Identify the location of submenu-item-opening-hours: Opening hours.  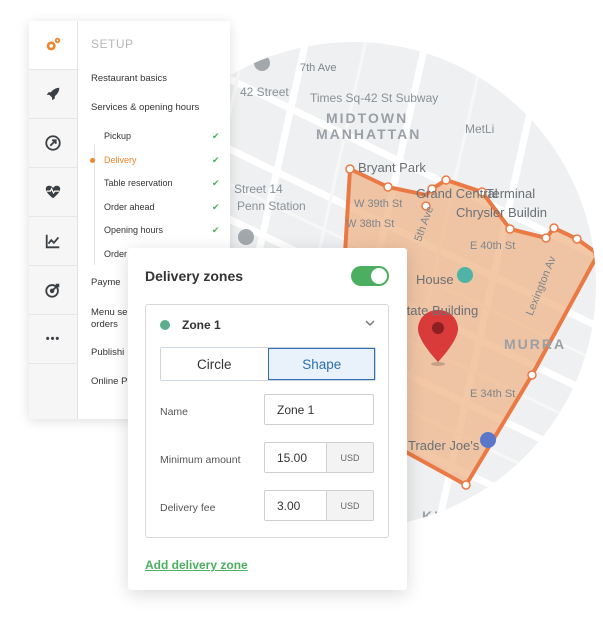
(133, 230).